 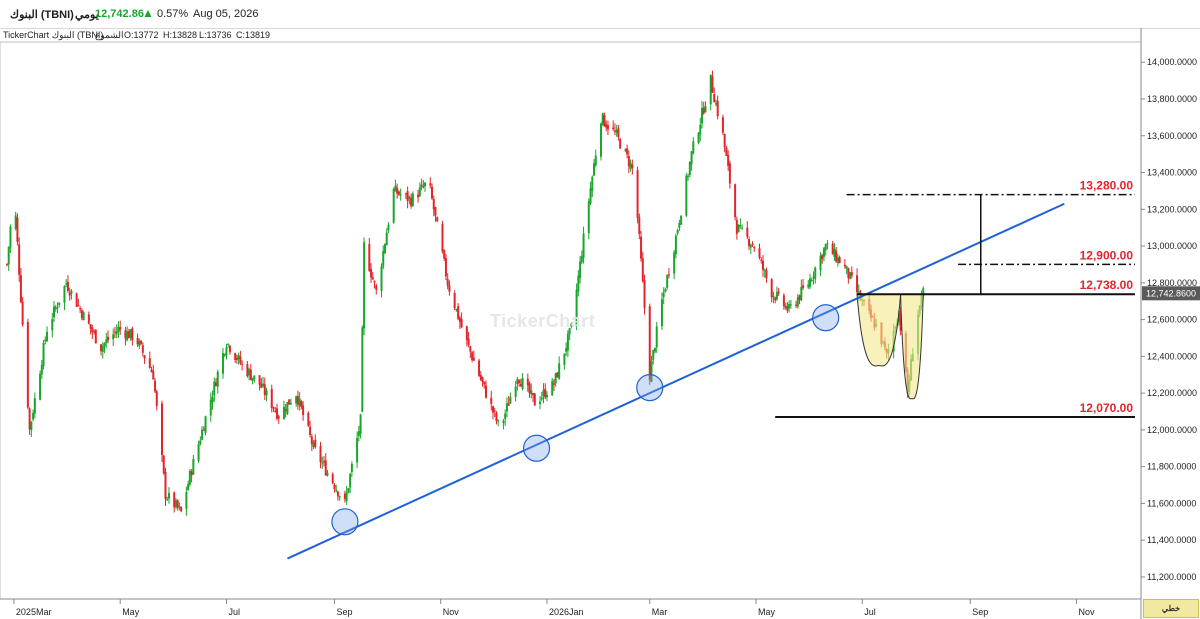 I want to click on x-tick-label: Mar, so click(x=660, y=612).